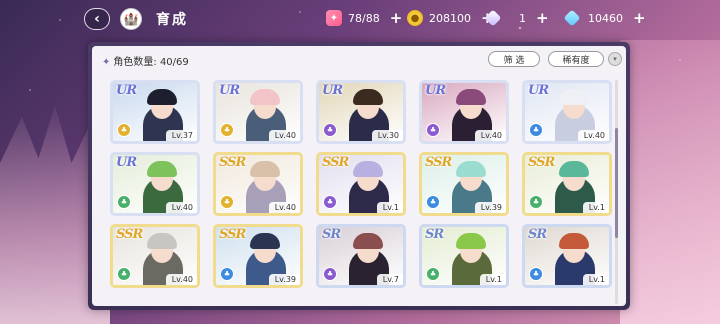  What do you see at coordinates (361, 112) in the screenshot?
I see `character-card: UR ♣ Lv.30` at bounding box center [361, 112].